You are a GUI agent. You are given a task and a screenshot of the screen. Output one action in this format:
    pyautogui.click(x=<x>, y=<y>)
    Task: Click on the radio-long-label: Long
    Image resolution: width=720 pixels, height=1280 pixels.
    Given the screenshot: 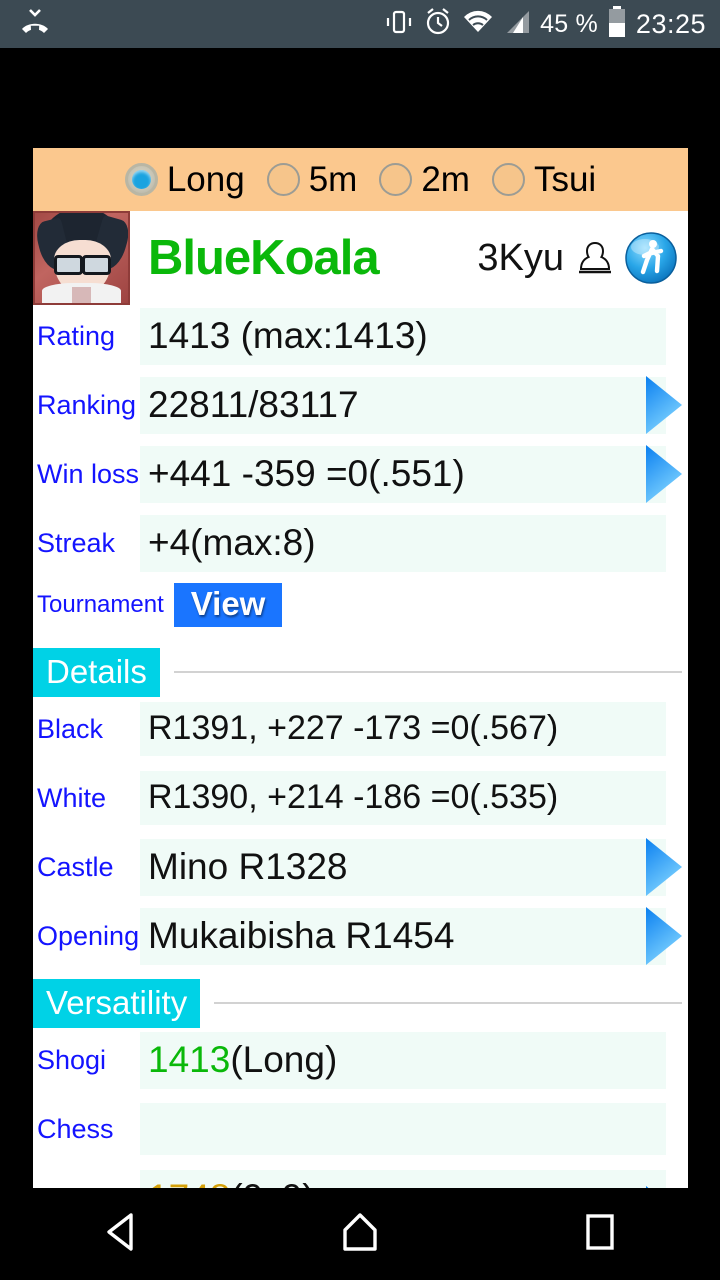 What is the action you would take?
    pyautogui.click(x=205, y=179)
    